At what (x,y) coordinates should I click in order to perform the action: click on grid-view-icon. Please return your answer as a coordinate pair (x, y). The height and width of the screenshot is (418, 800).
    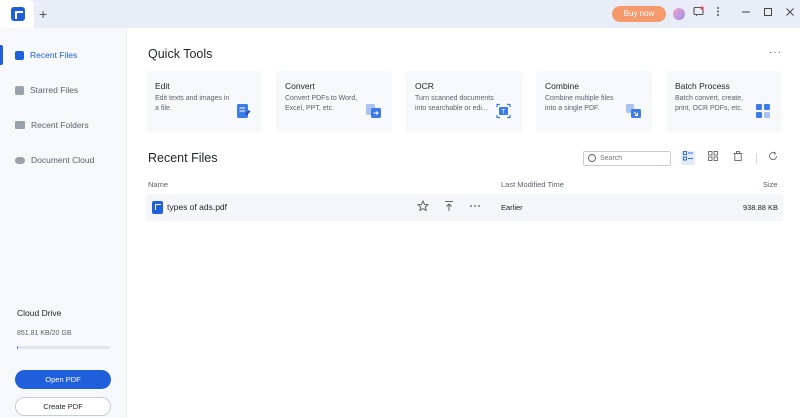
    Looking at the image, I should click on (713, 156).